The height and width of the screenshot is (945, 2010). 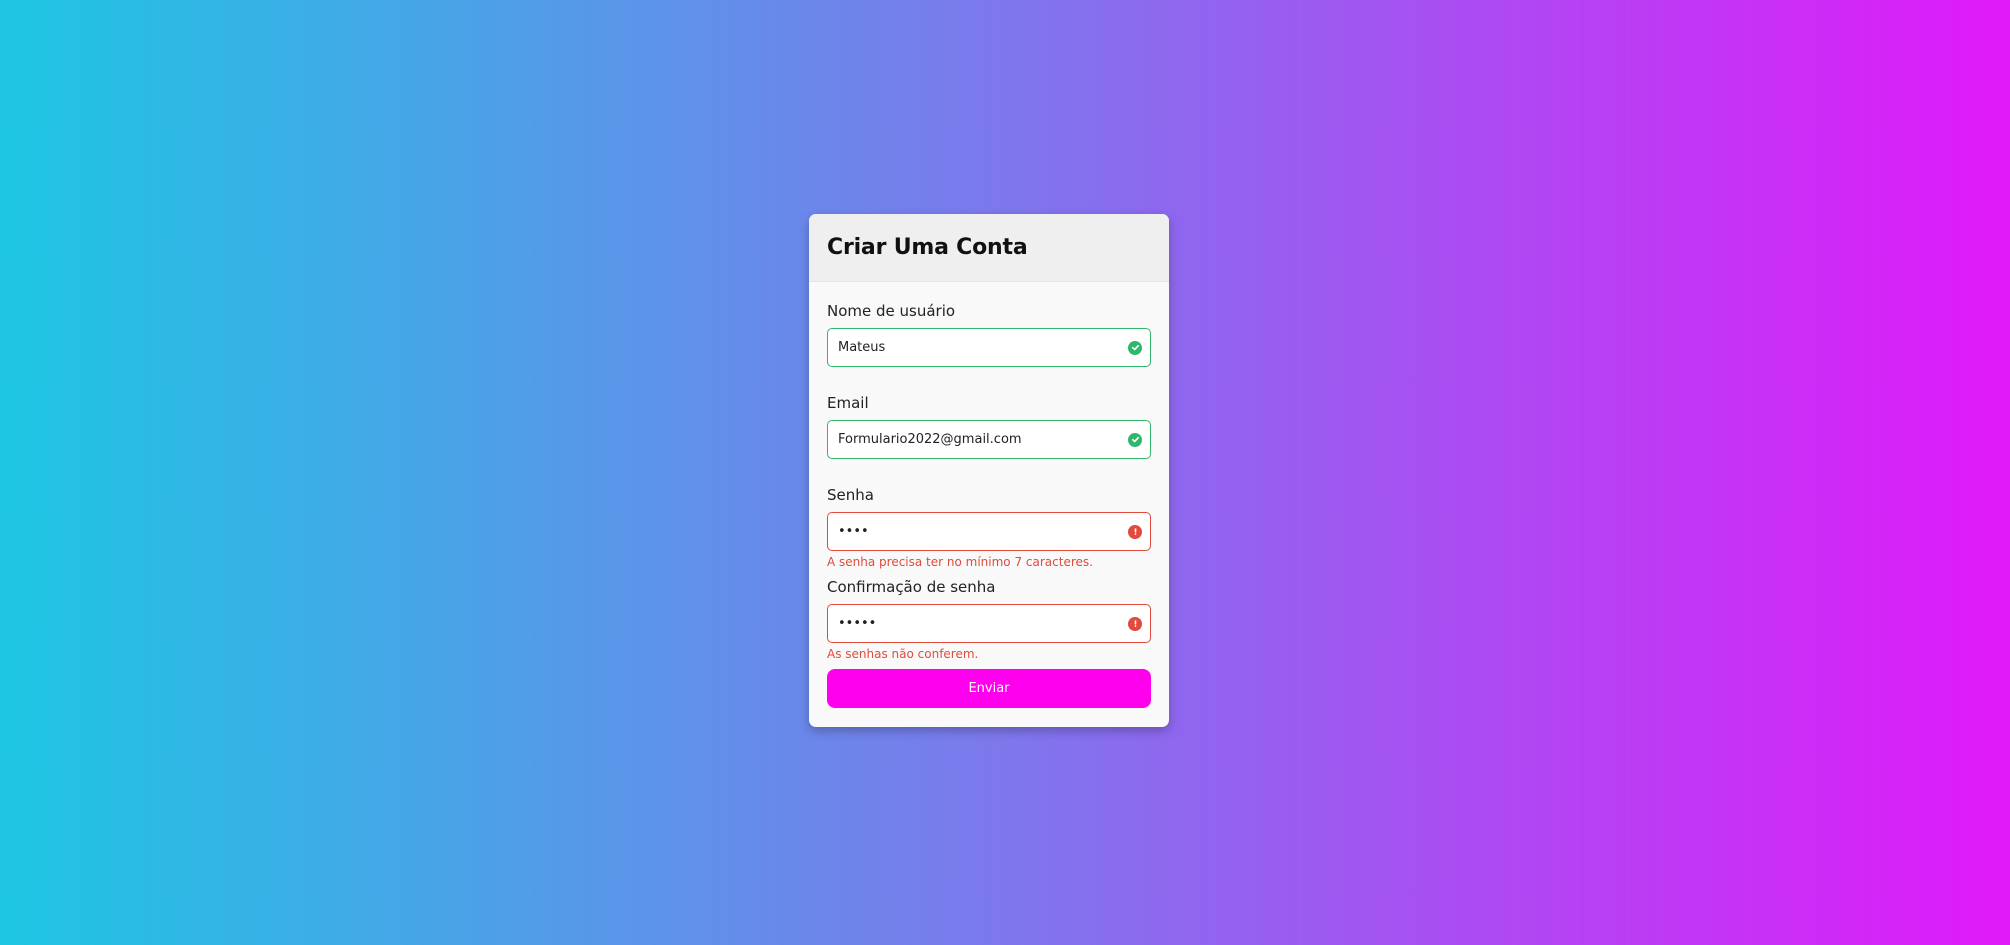 I want to click on password-input-wrapper, so click(x=989, y=531).